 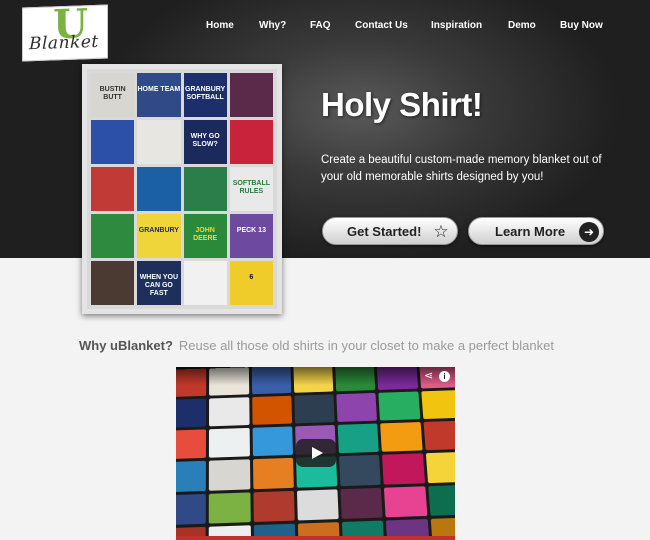 What do you see at coordinates (158, 231) in the screenshot?
I see `quilt-patch-text: GRANBURY` at bounding box center [158, 231].